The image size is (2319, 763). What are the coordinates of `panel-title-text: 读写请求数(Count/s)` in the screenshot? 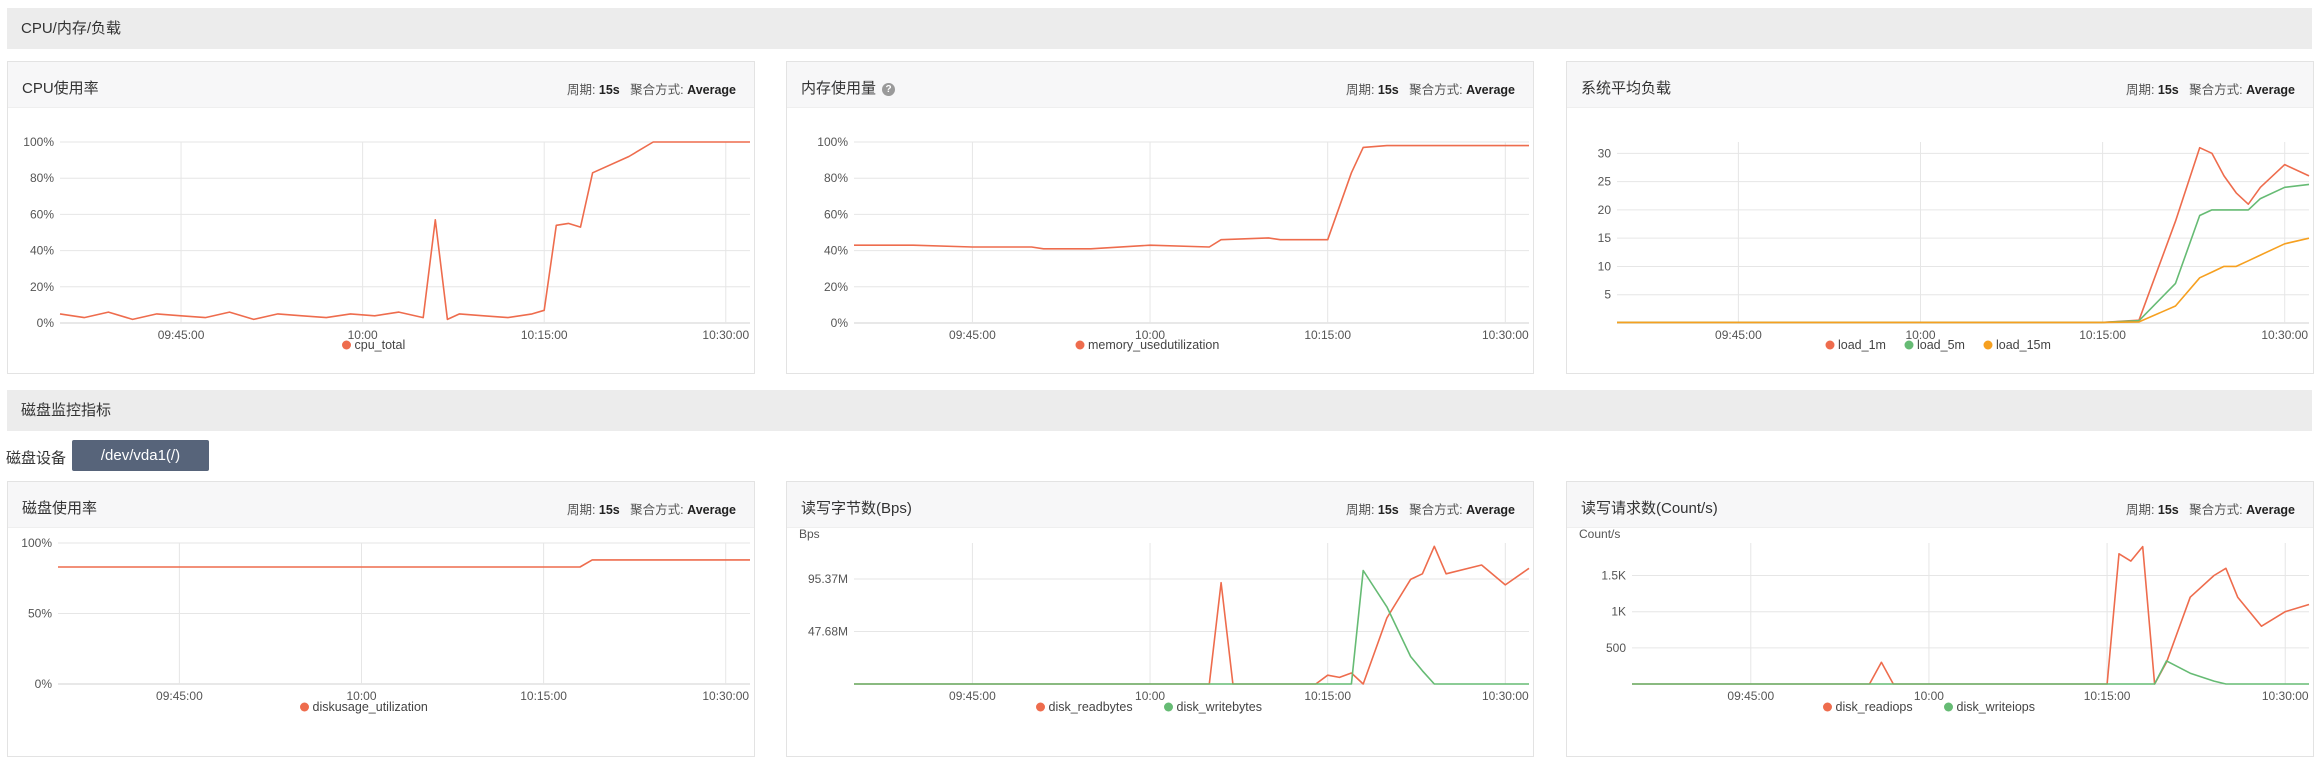 It's located at (1649, 508).